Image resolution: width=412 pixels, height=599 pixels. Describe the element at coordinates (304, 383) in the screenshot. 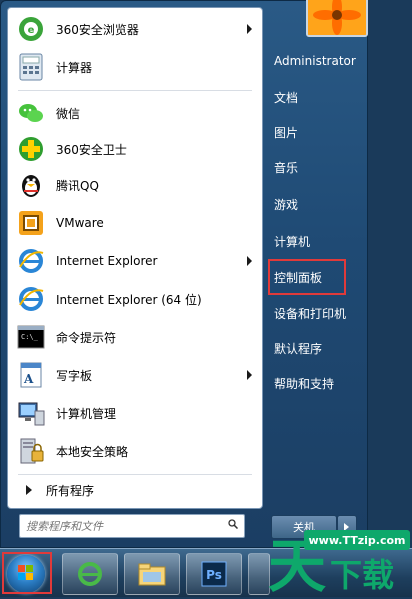

I see `help-support-item: 帮助和支持` at that location.